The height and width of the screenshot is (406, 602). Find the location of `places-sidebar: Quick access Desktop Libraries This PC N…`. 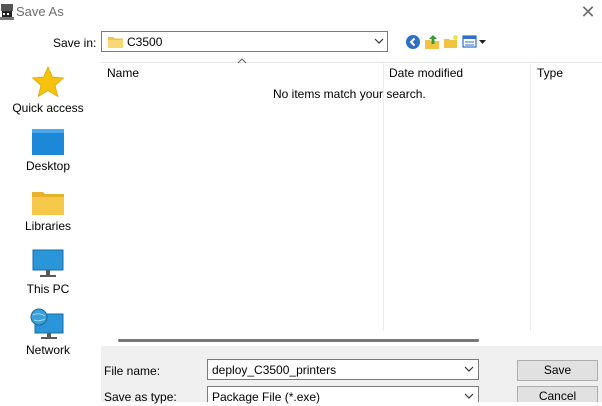

places-sidebar: Quick access Desktop Libraries This PC N… is located at coordinates (50, 232).